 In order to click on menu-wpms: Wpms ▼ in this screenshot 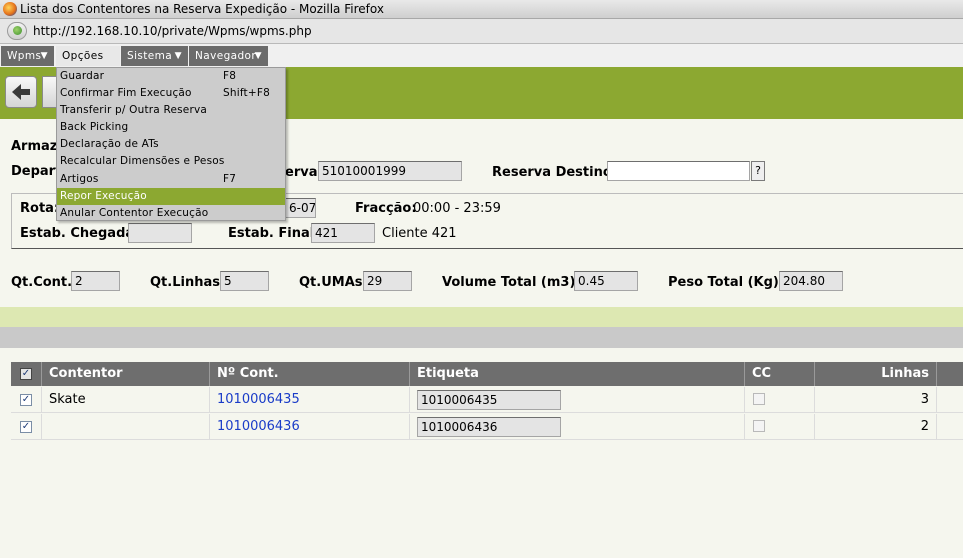, I will do `click(27, 56)`.